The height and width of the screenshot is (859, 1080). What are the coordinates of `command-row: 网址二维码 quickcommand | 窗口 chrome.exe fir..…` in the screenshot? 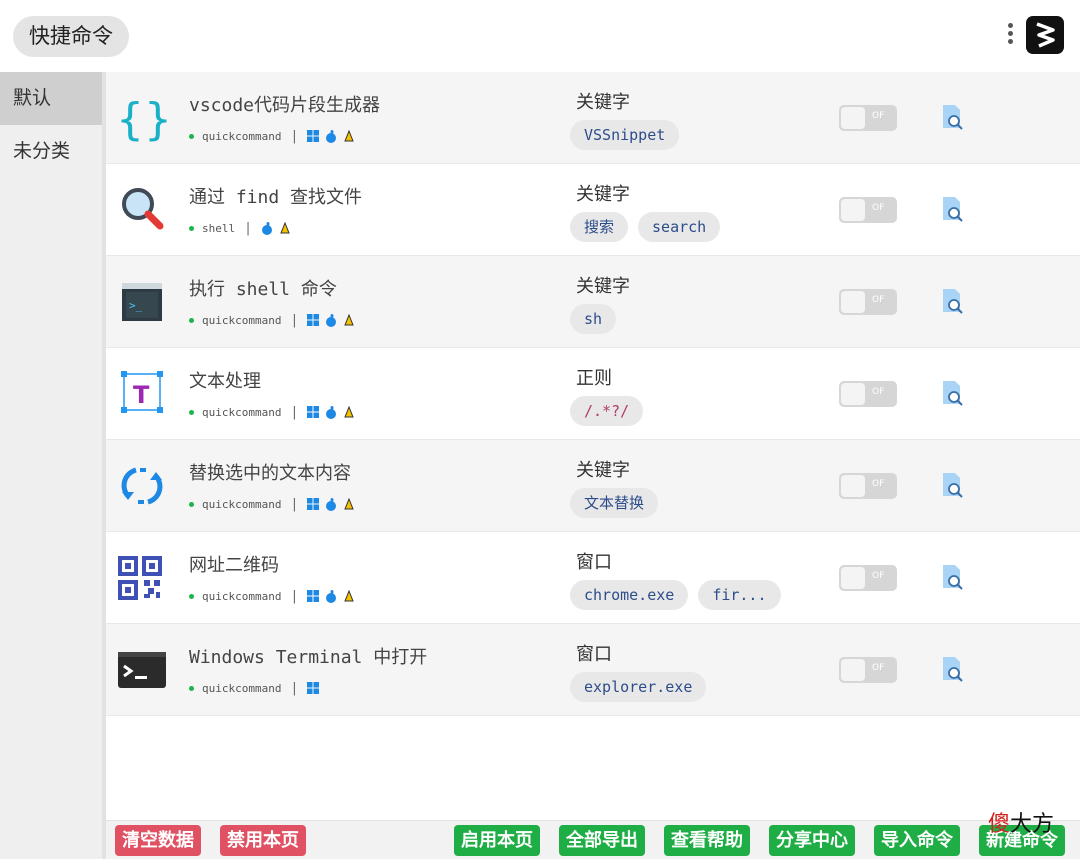 It's located at (593, 578).